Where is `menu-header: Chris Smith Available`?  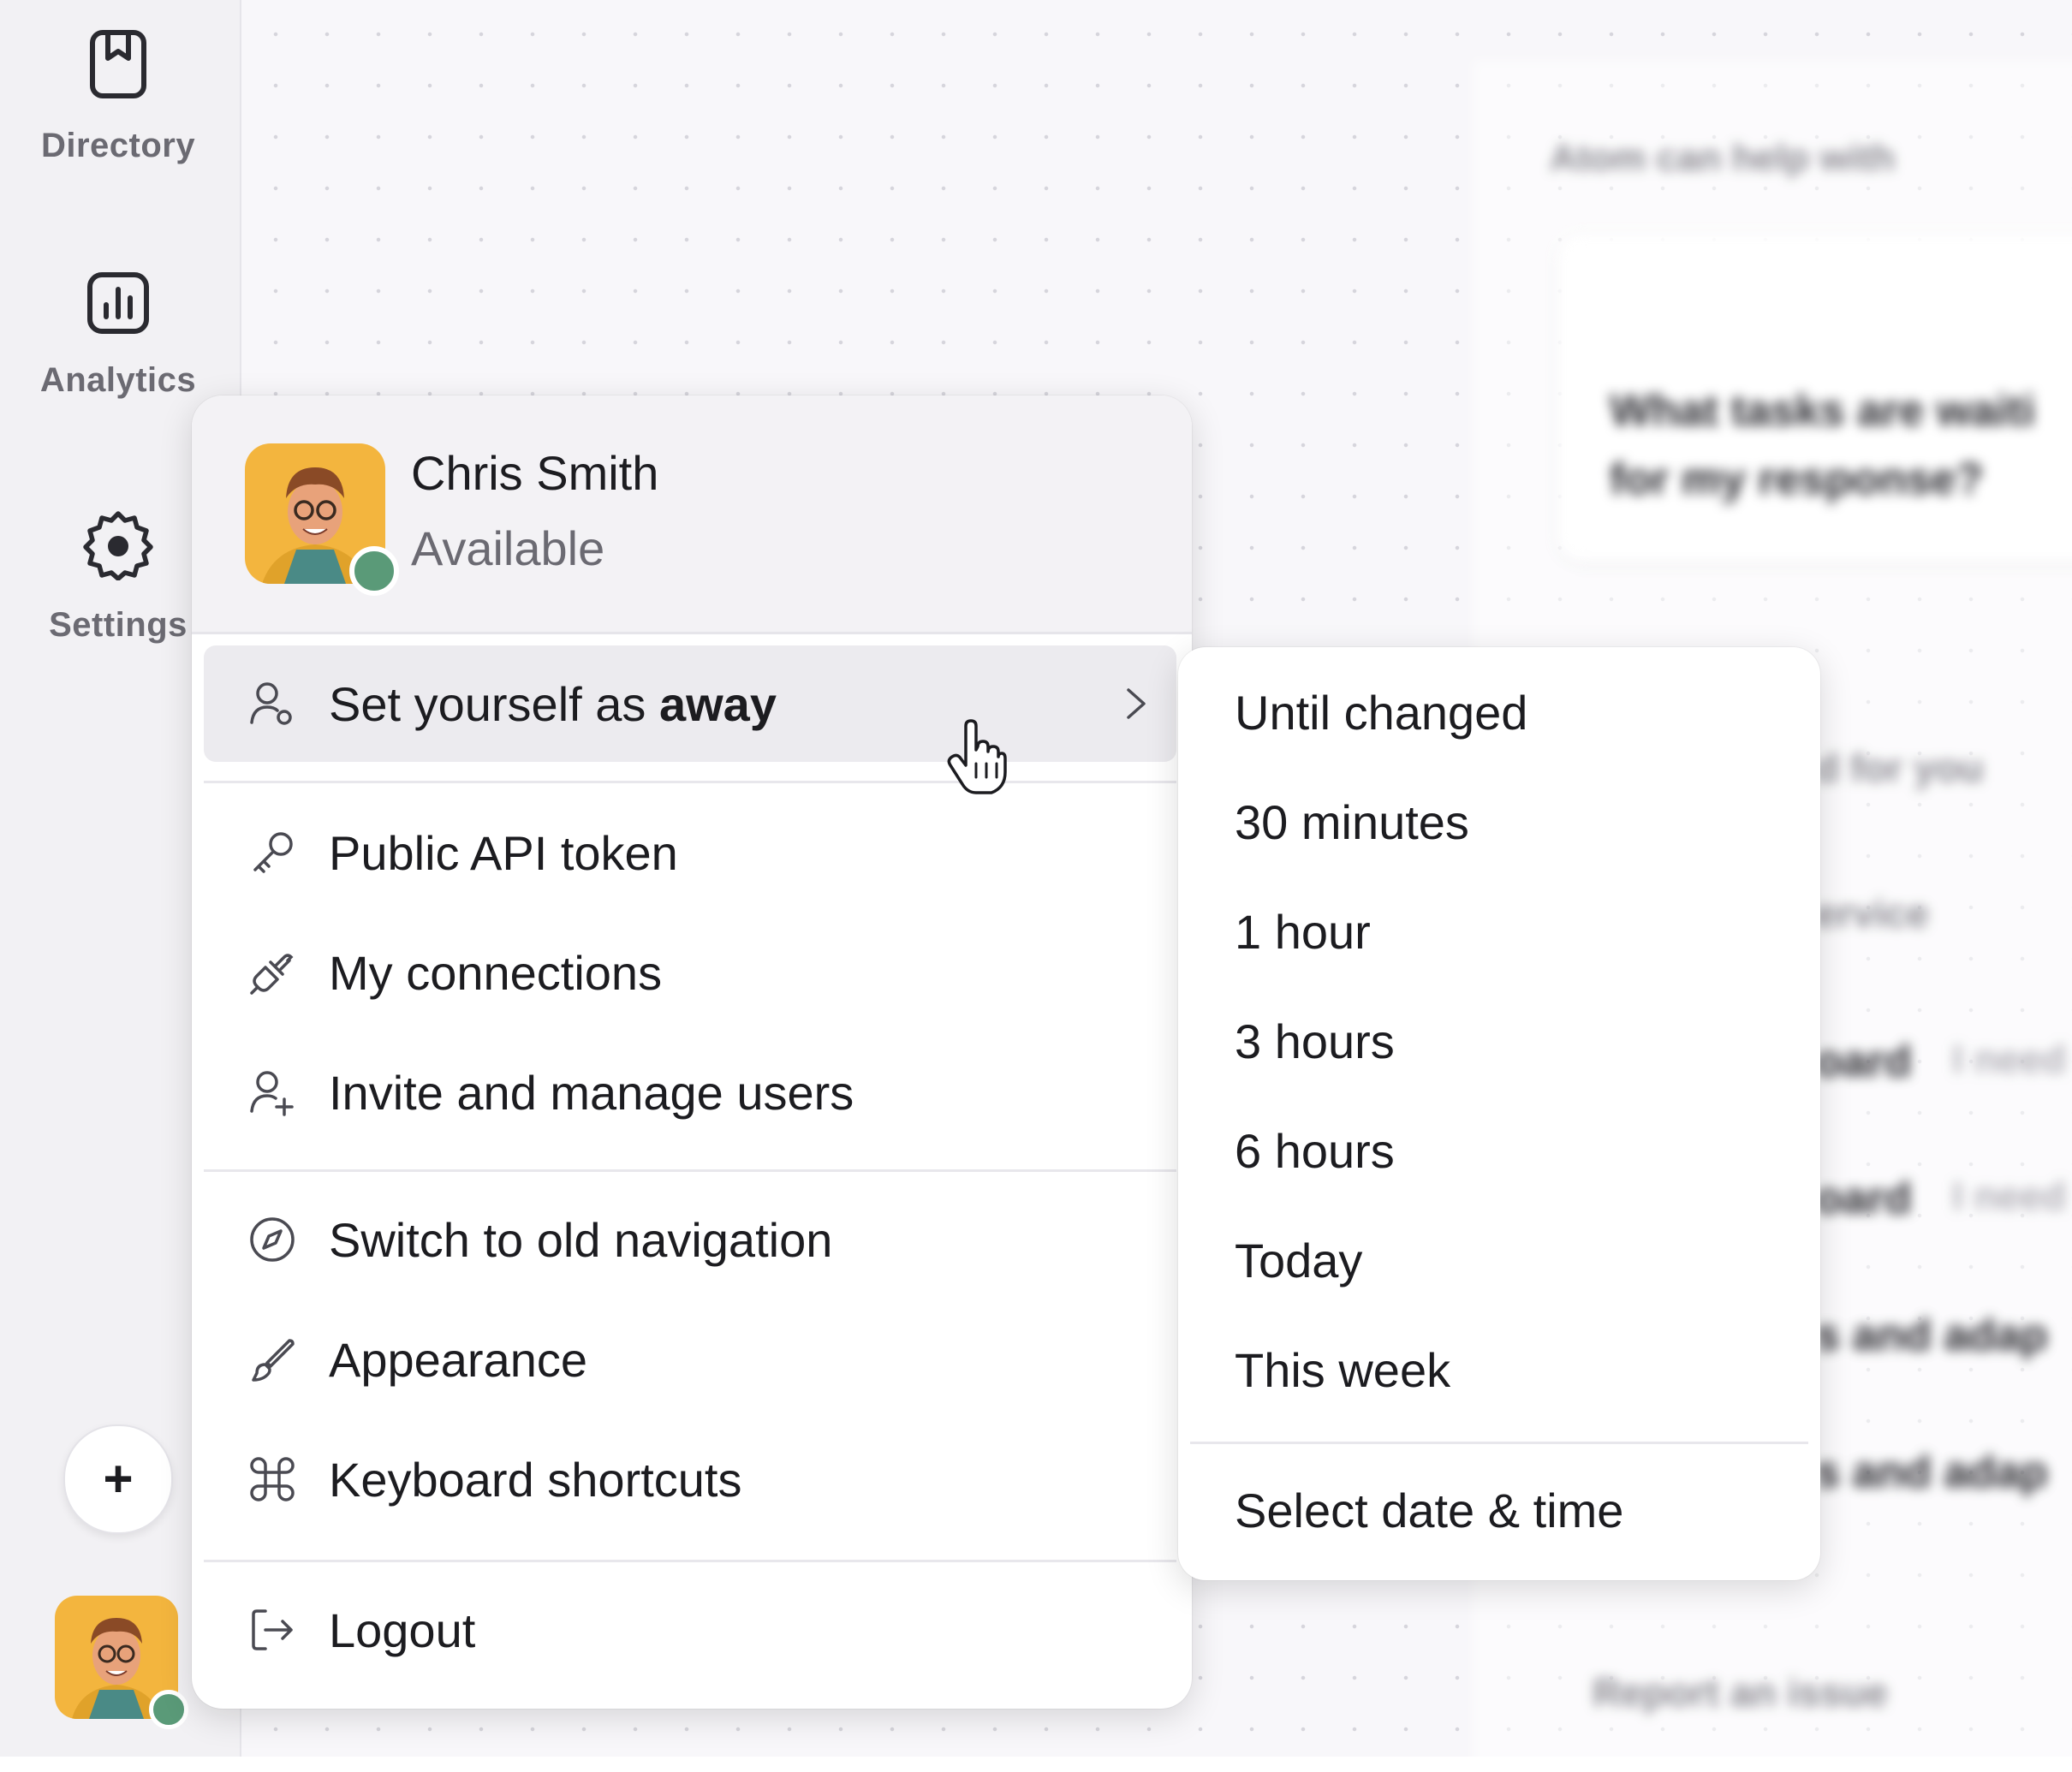
menu-header: Chris Smith Available is located at coordinates (692, 514).